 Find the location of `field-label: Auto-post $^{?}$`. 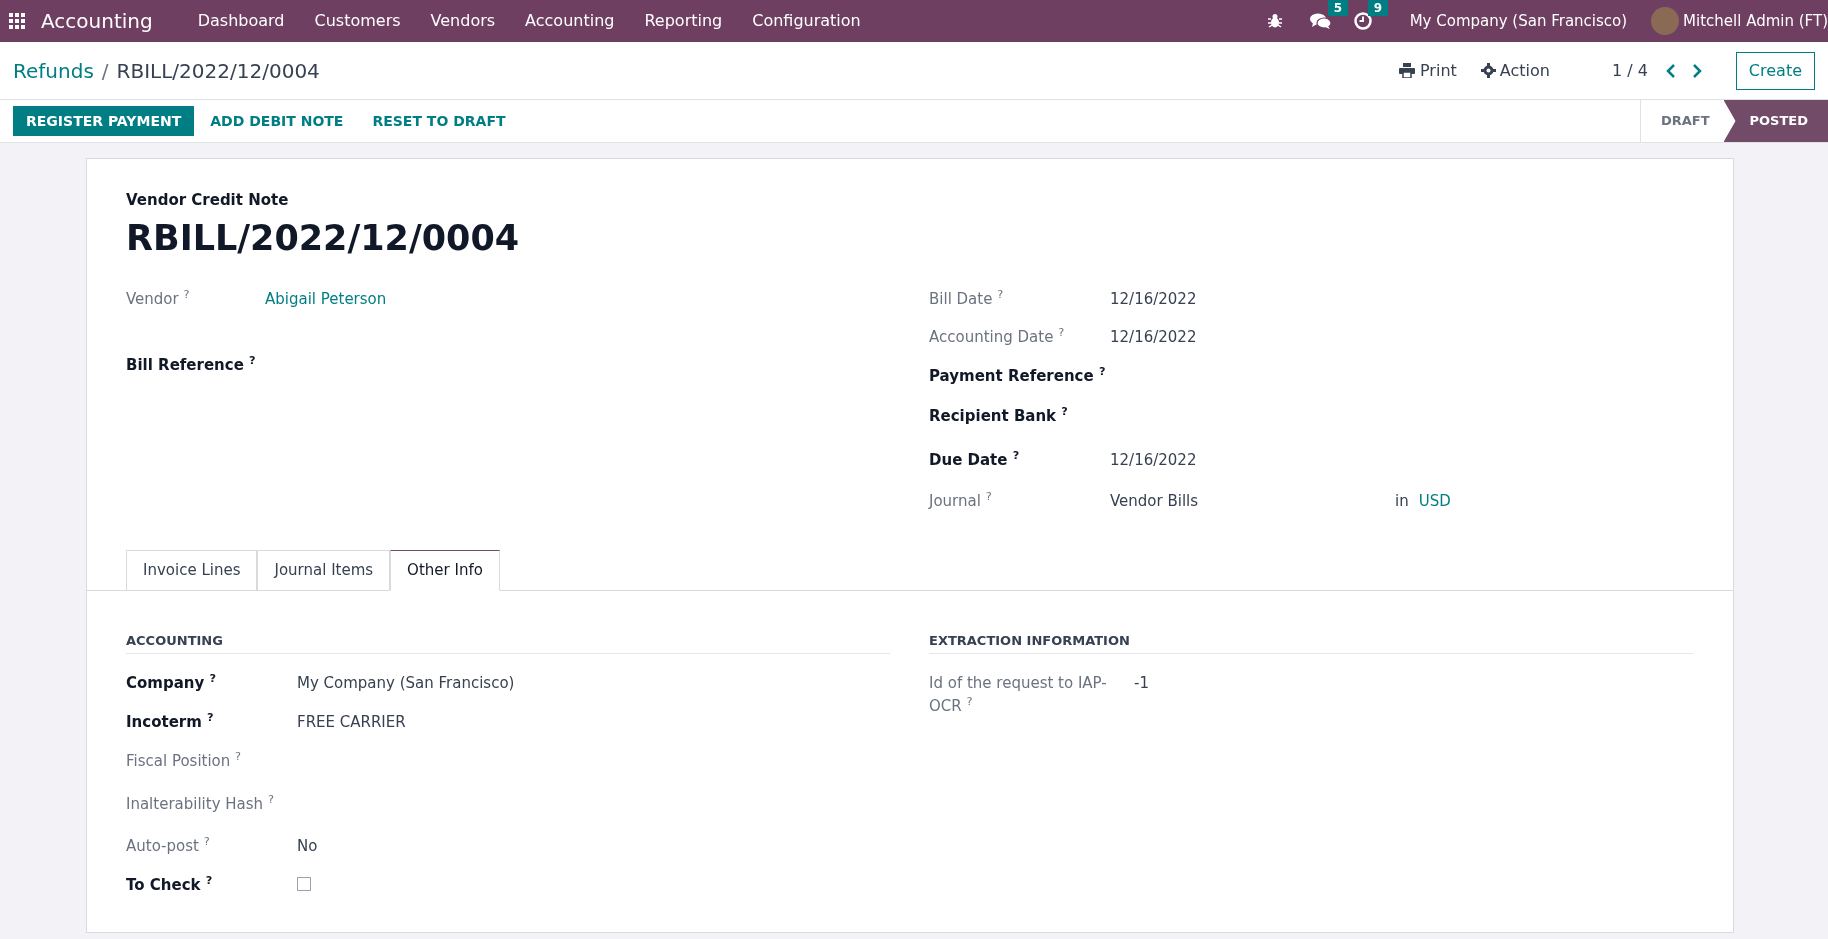

field-label: Auto-post $^{?}$ is located at coordinates (168, 846).